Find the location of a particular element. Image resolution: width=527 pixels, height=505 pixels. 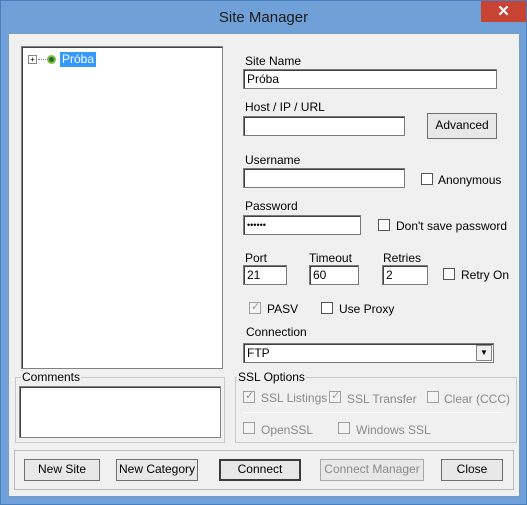

advanced-button: Advanced is located at coordinates (462, 126).